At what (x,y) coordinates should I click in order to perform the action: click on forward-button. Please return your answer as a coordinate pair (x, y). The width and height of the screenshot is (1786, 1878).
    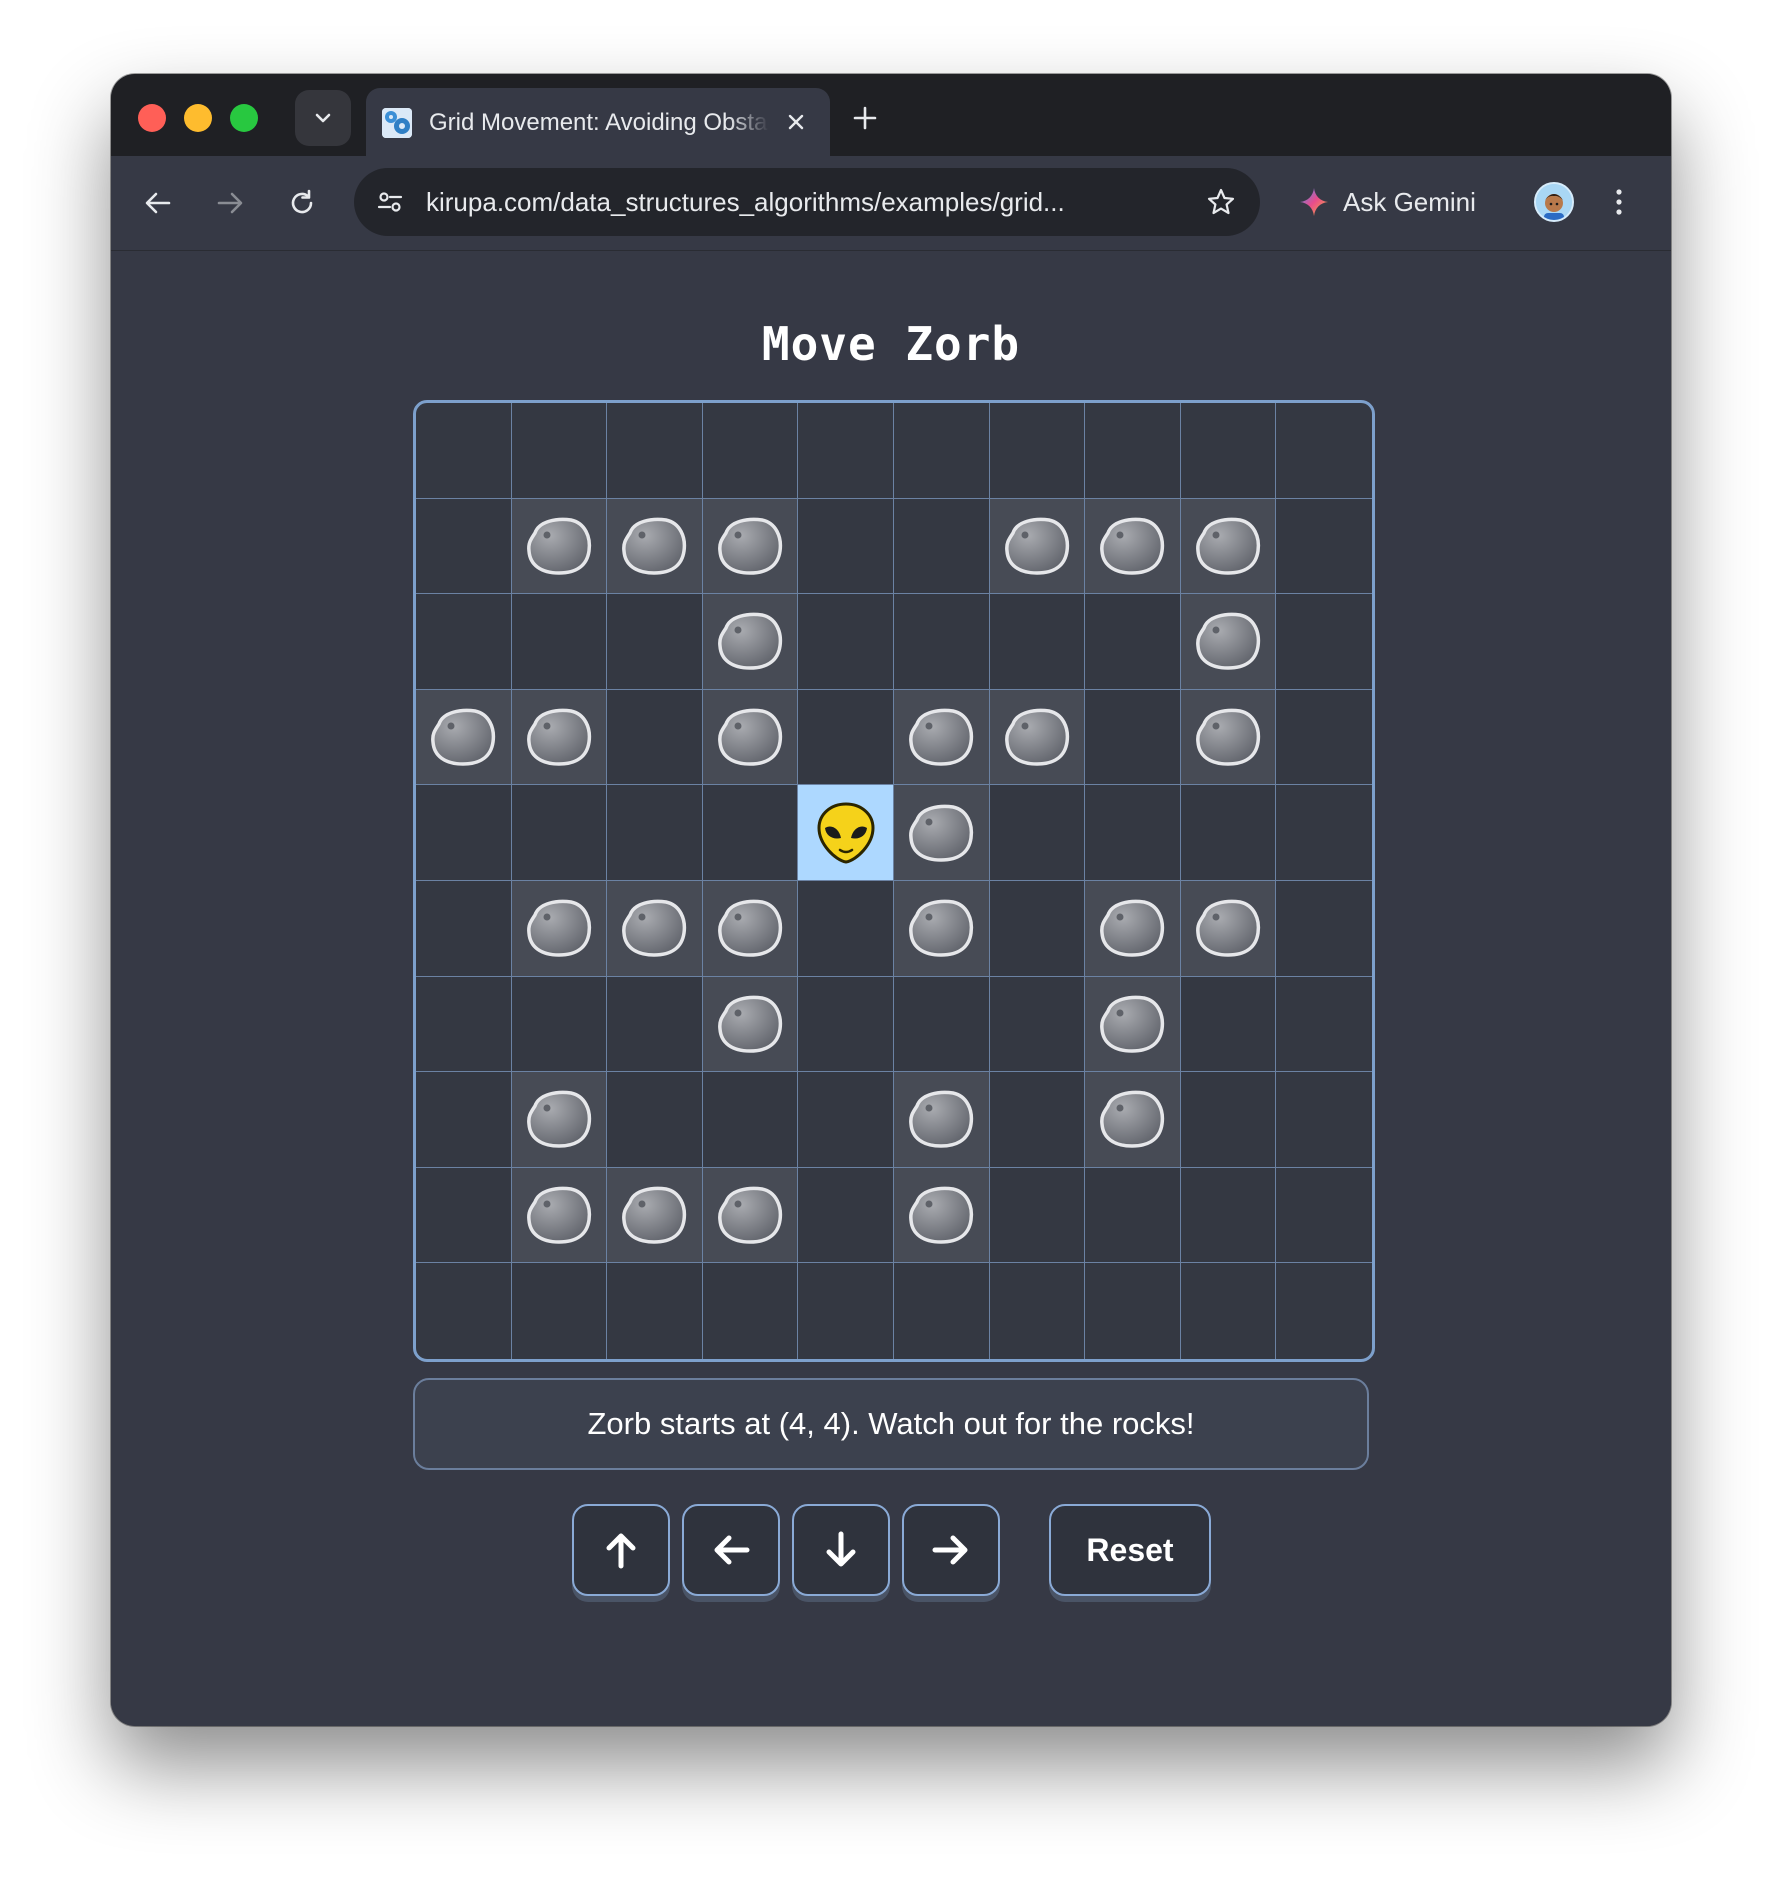
    Looking at the image, I should click on (230, 203).